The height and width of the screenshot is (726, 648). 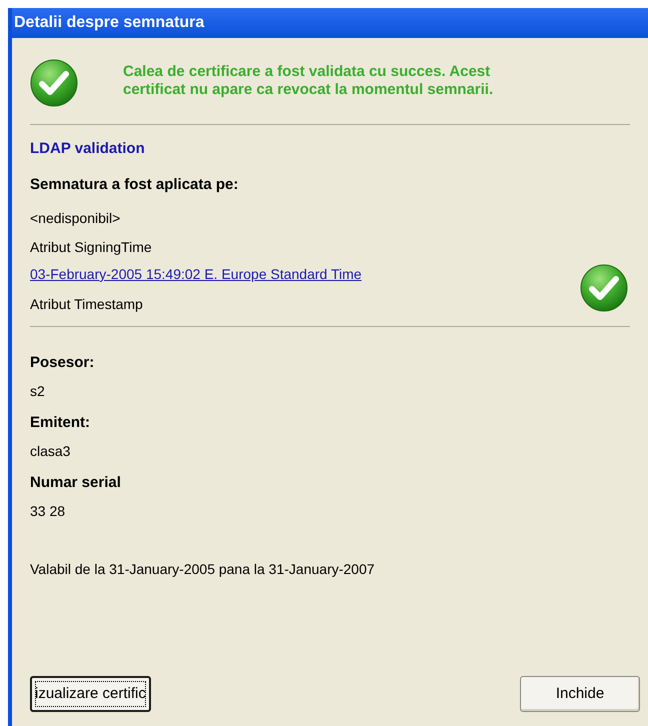 I want to click on signing-time-label: Atribut SigningTime, so click(x=91, y=246).